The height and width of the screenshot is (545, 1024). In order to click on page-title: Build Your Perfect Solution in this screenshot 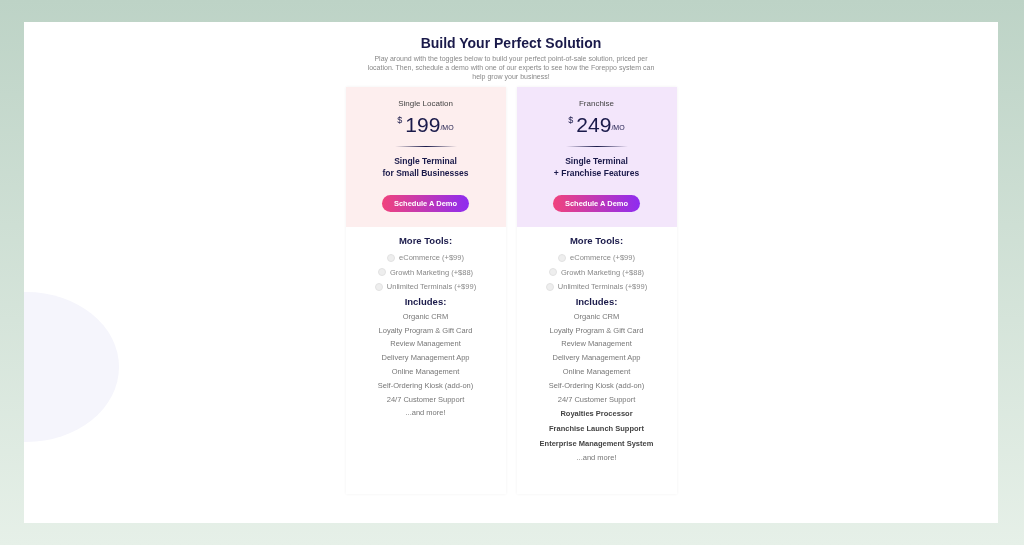, I will do `click(511, 43)`.